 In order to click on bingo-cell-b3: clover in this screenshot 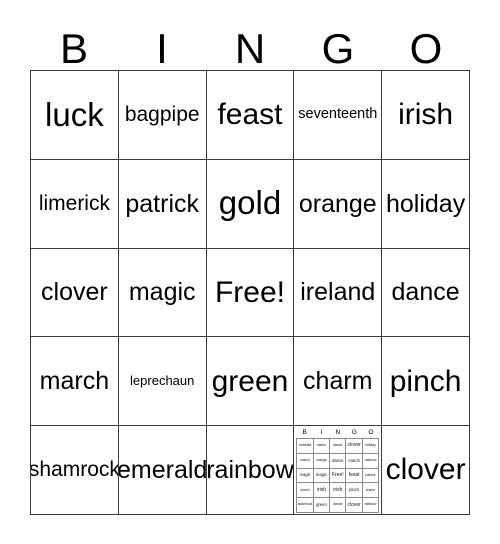, I will do `click(75, 293)`.